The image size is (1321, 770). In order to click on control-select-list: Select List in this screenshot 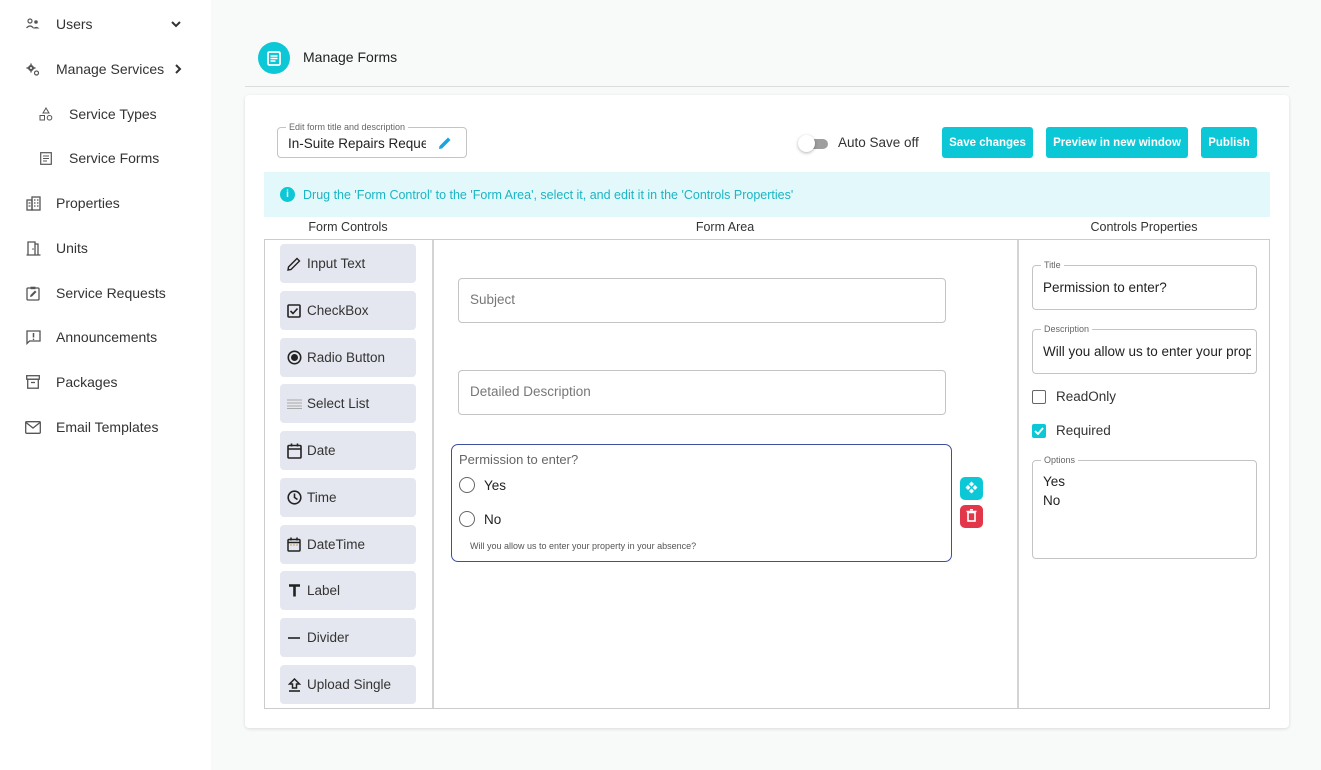, I will do `click(348, 403)`.